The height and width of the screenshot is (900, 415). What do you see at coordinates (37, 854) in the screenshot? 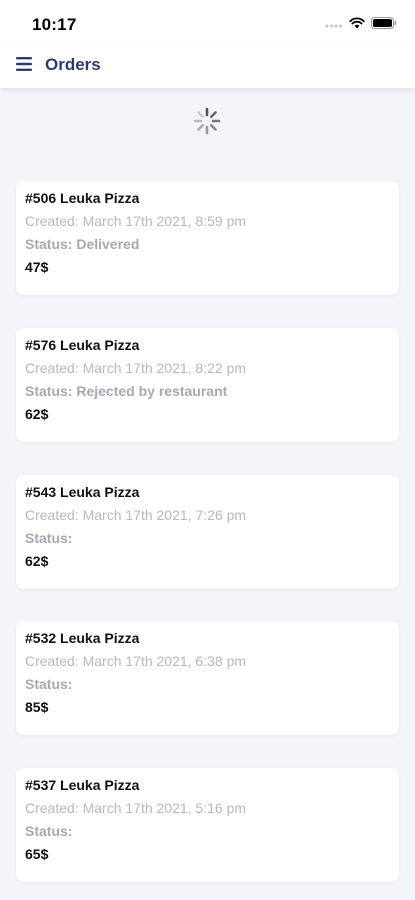
I see `order-price: 65$` at bounding box center [37, 854].